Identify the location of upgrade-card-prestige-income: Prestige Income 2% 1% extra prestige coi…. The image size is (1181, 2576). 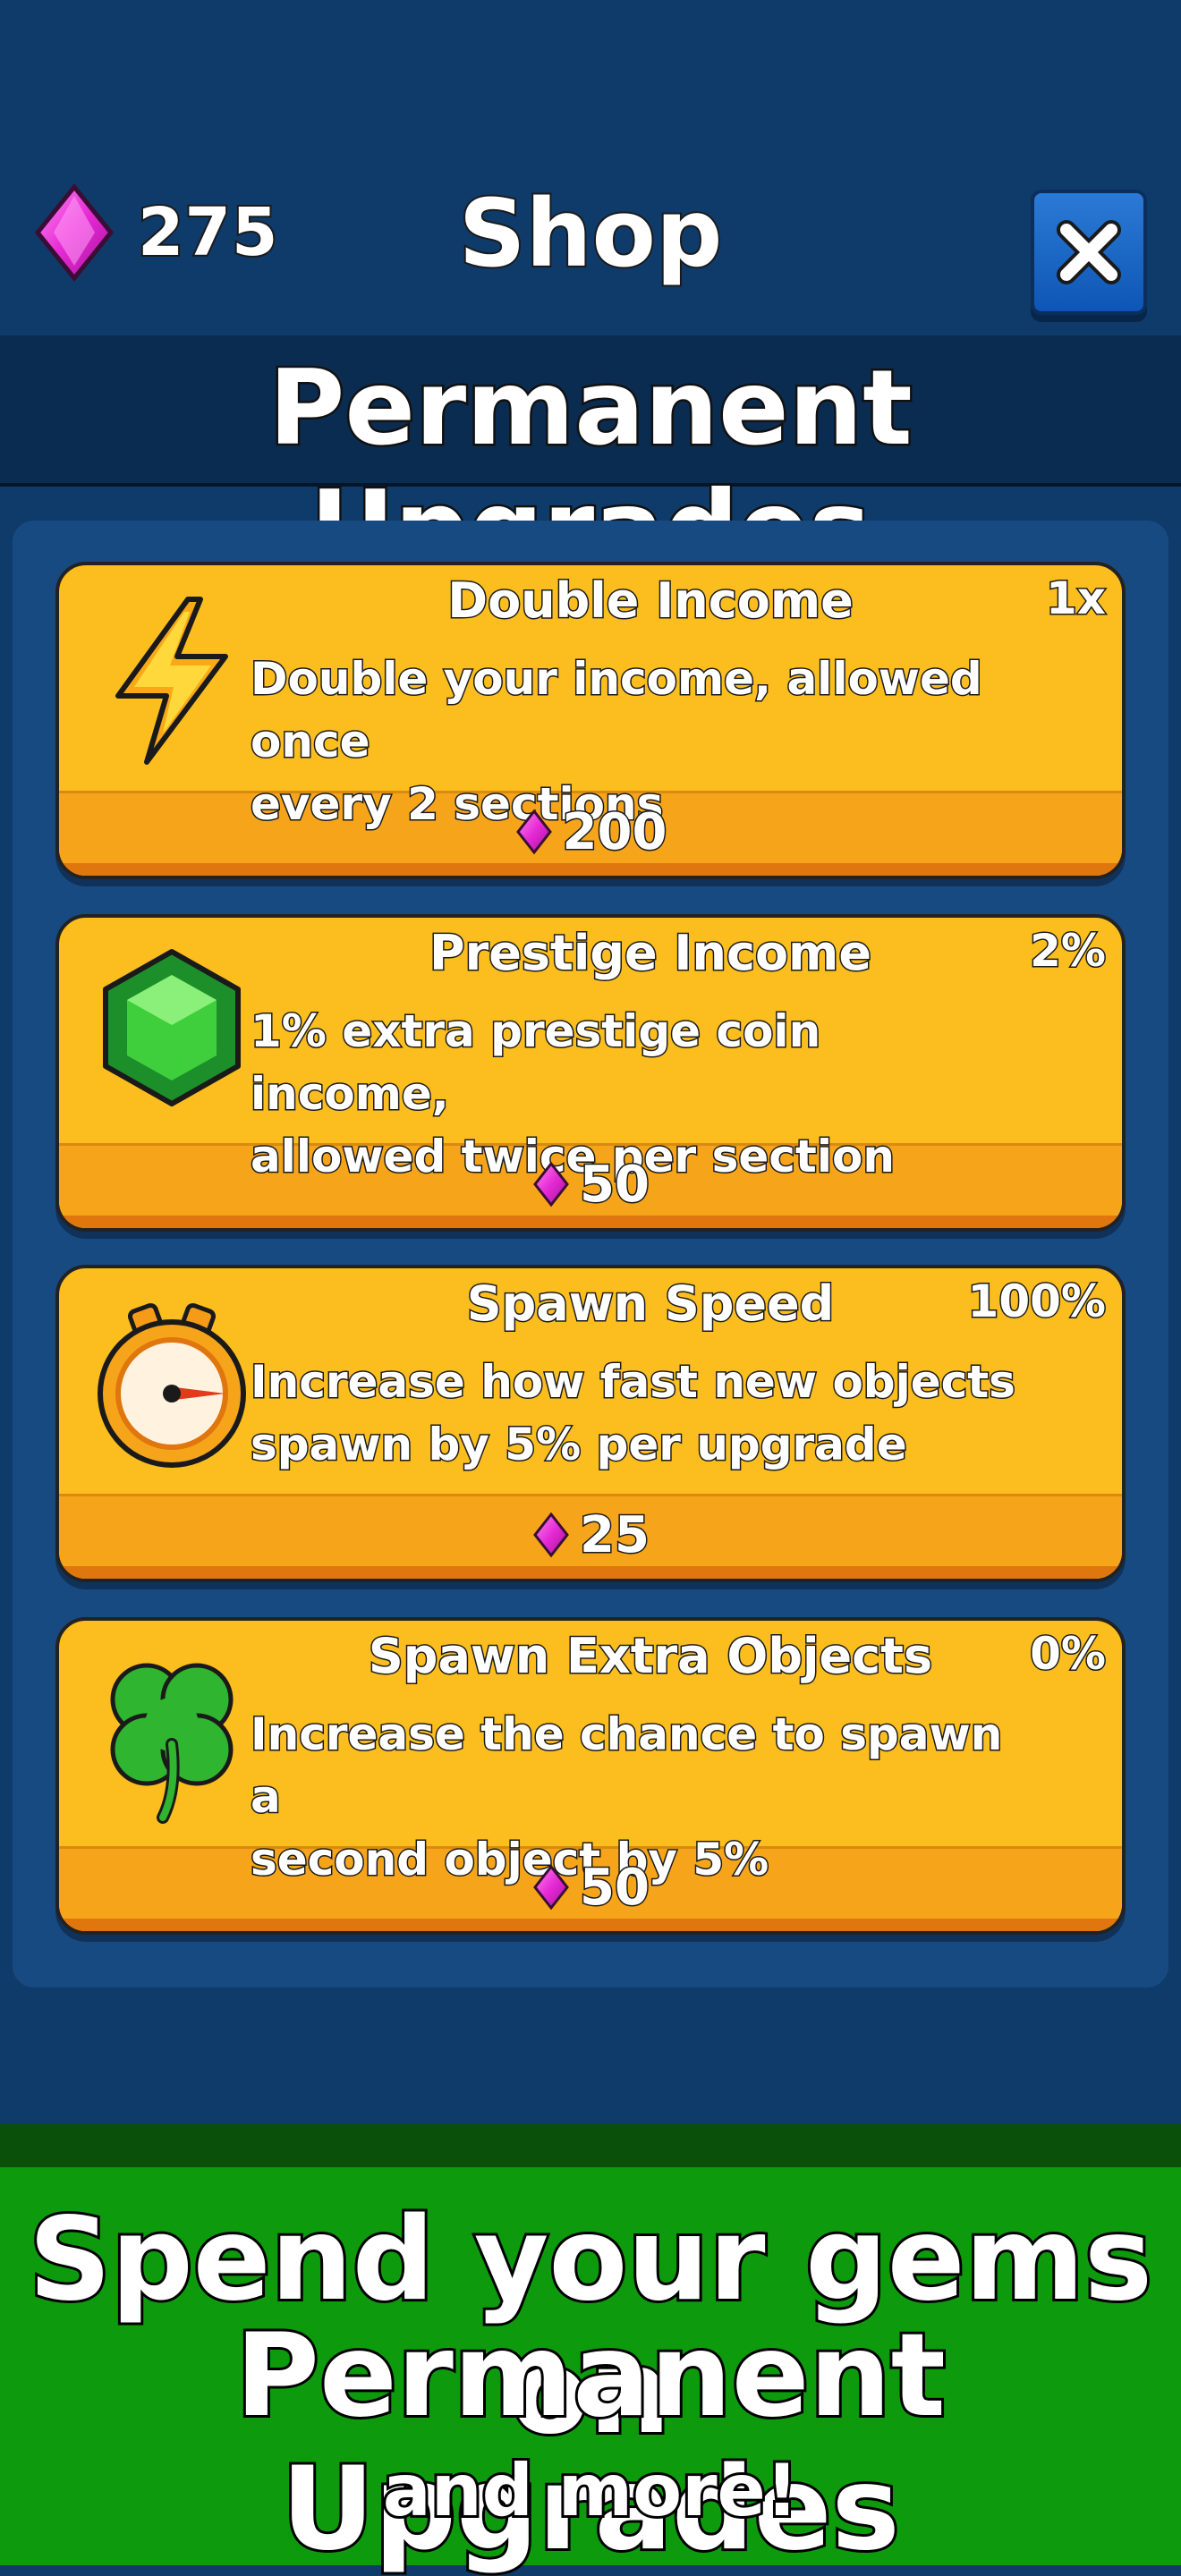
(590, 1073).